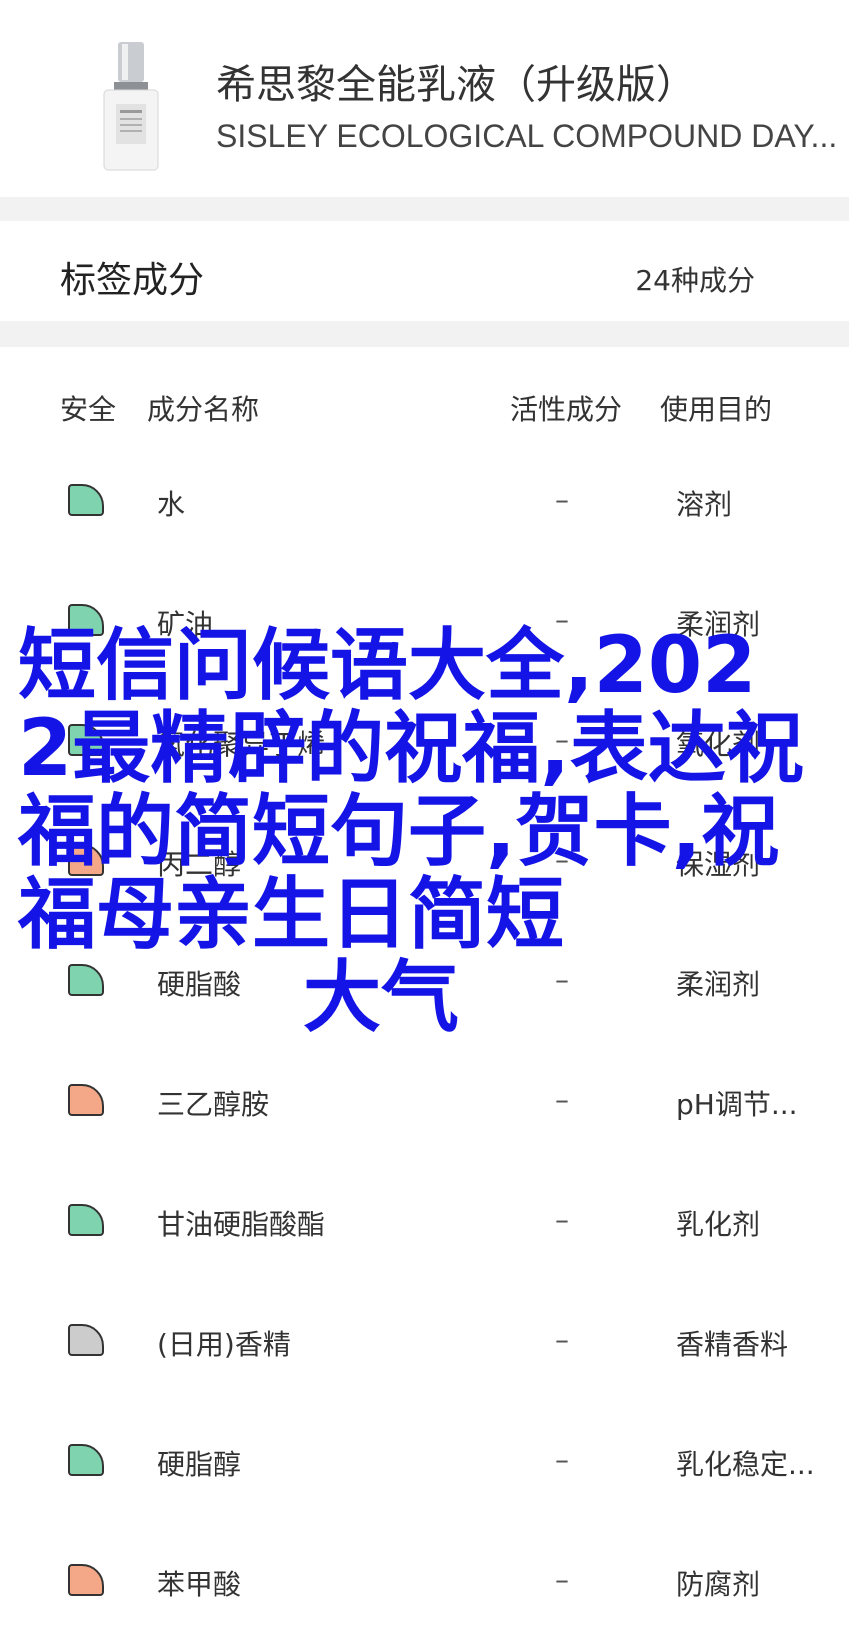  What do you see at coordinates (171, 504) in the screenshot?
I see `ingredient-name: 水` at bounding box center [171, 504].